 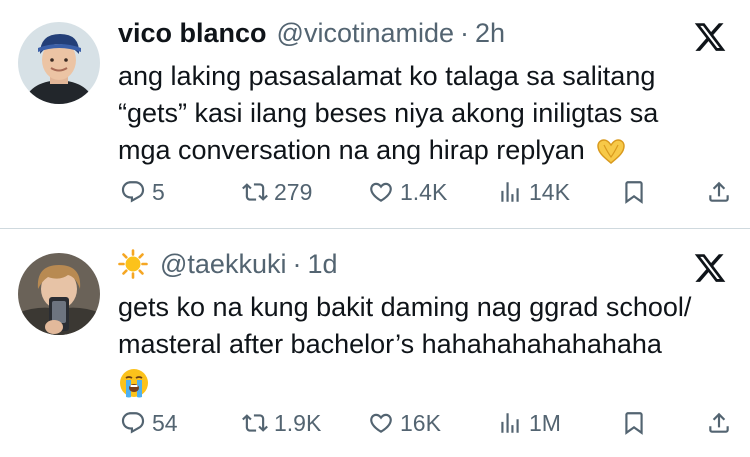 I want to click on repost-button: 1.9K, so click(x=281, y=423).